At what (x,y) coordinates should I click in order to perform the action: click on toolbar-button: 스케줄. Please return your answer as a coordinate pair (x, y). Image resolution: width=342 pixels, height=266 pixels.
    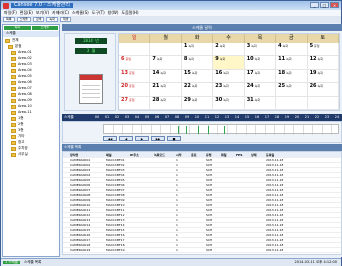
    Looking at the image, I should click on (23, 19).